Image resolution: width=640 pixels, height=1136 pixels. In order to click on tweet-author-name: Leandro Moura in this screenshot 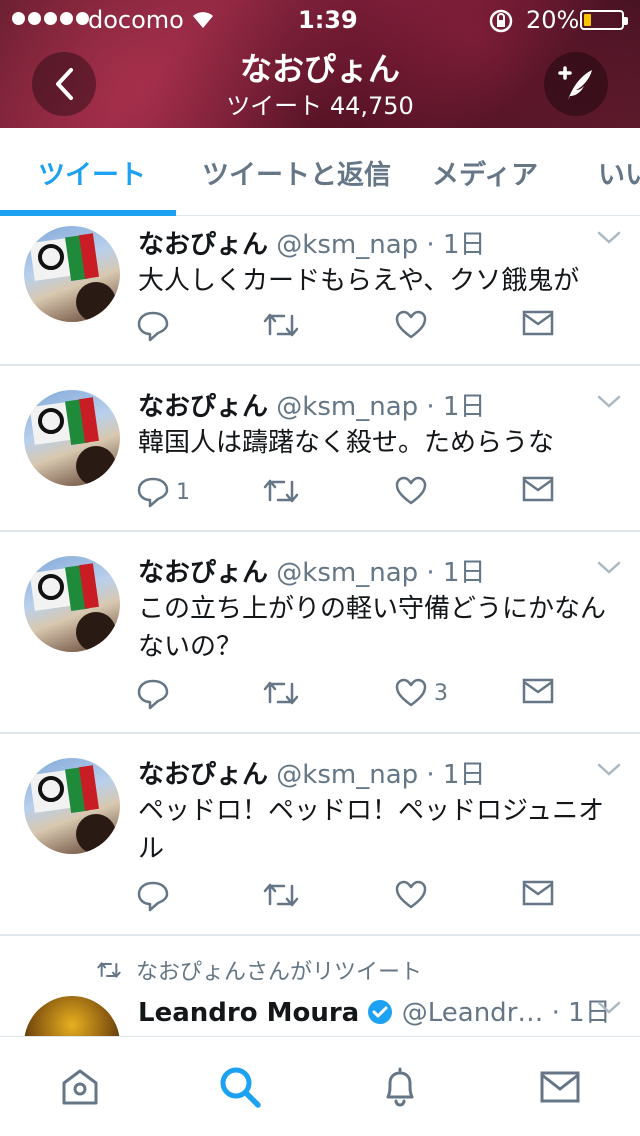, I will do `click(248, 1013)`.